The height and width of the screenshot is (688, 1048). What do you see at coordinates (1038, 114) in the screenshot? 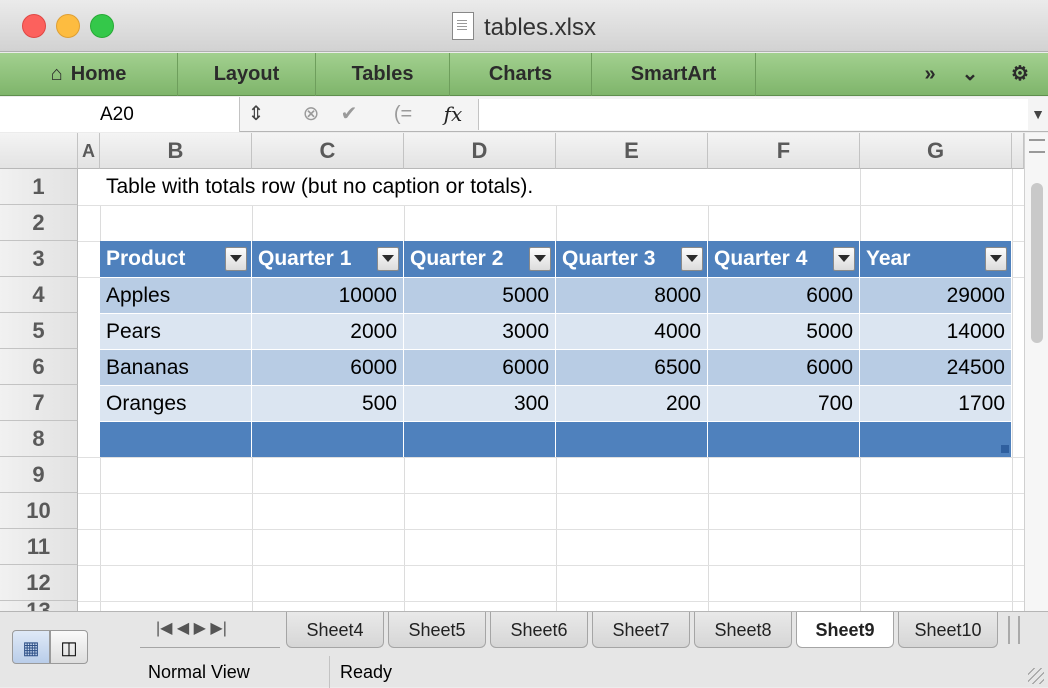
I see `formula-expand-icon: ▼` at bounding box center [1038, 114].